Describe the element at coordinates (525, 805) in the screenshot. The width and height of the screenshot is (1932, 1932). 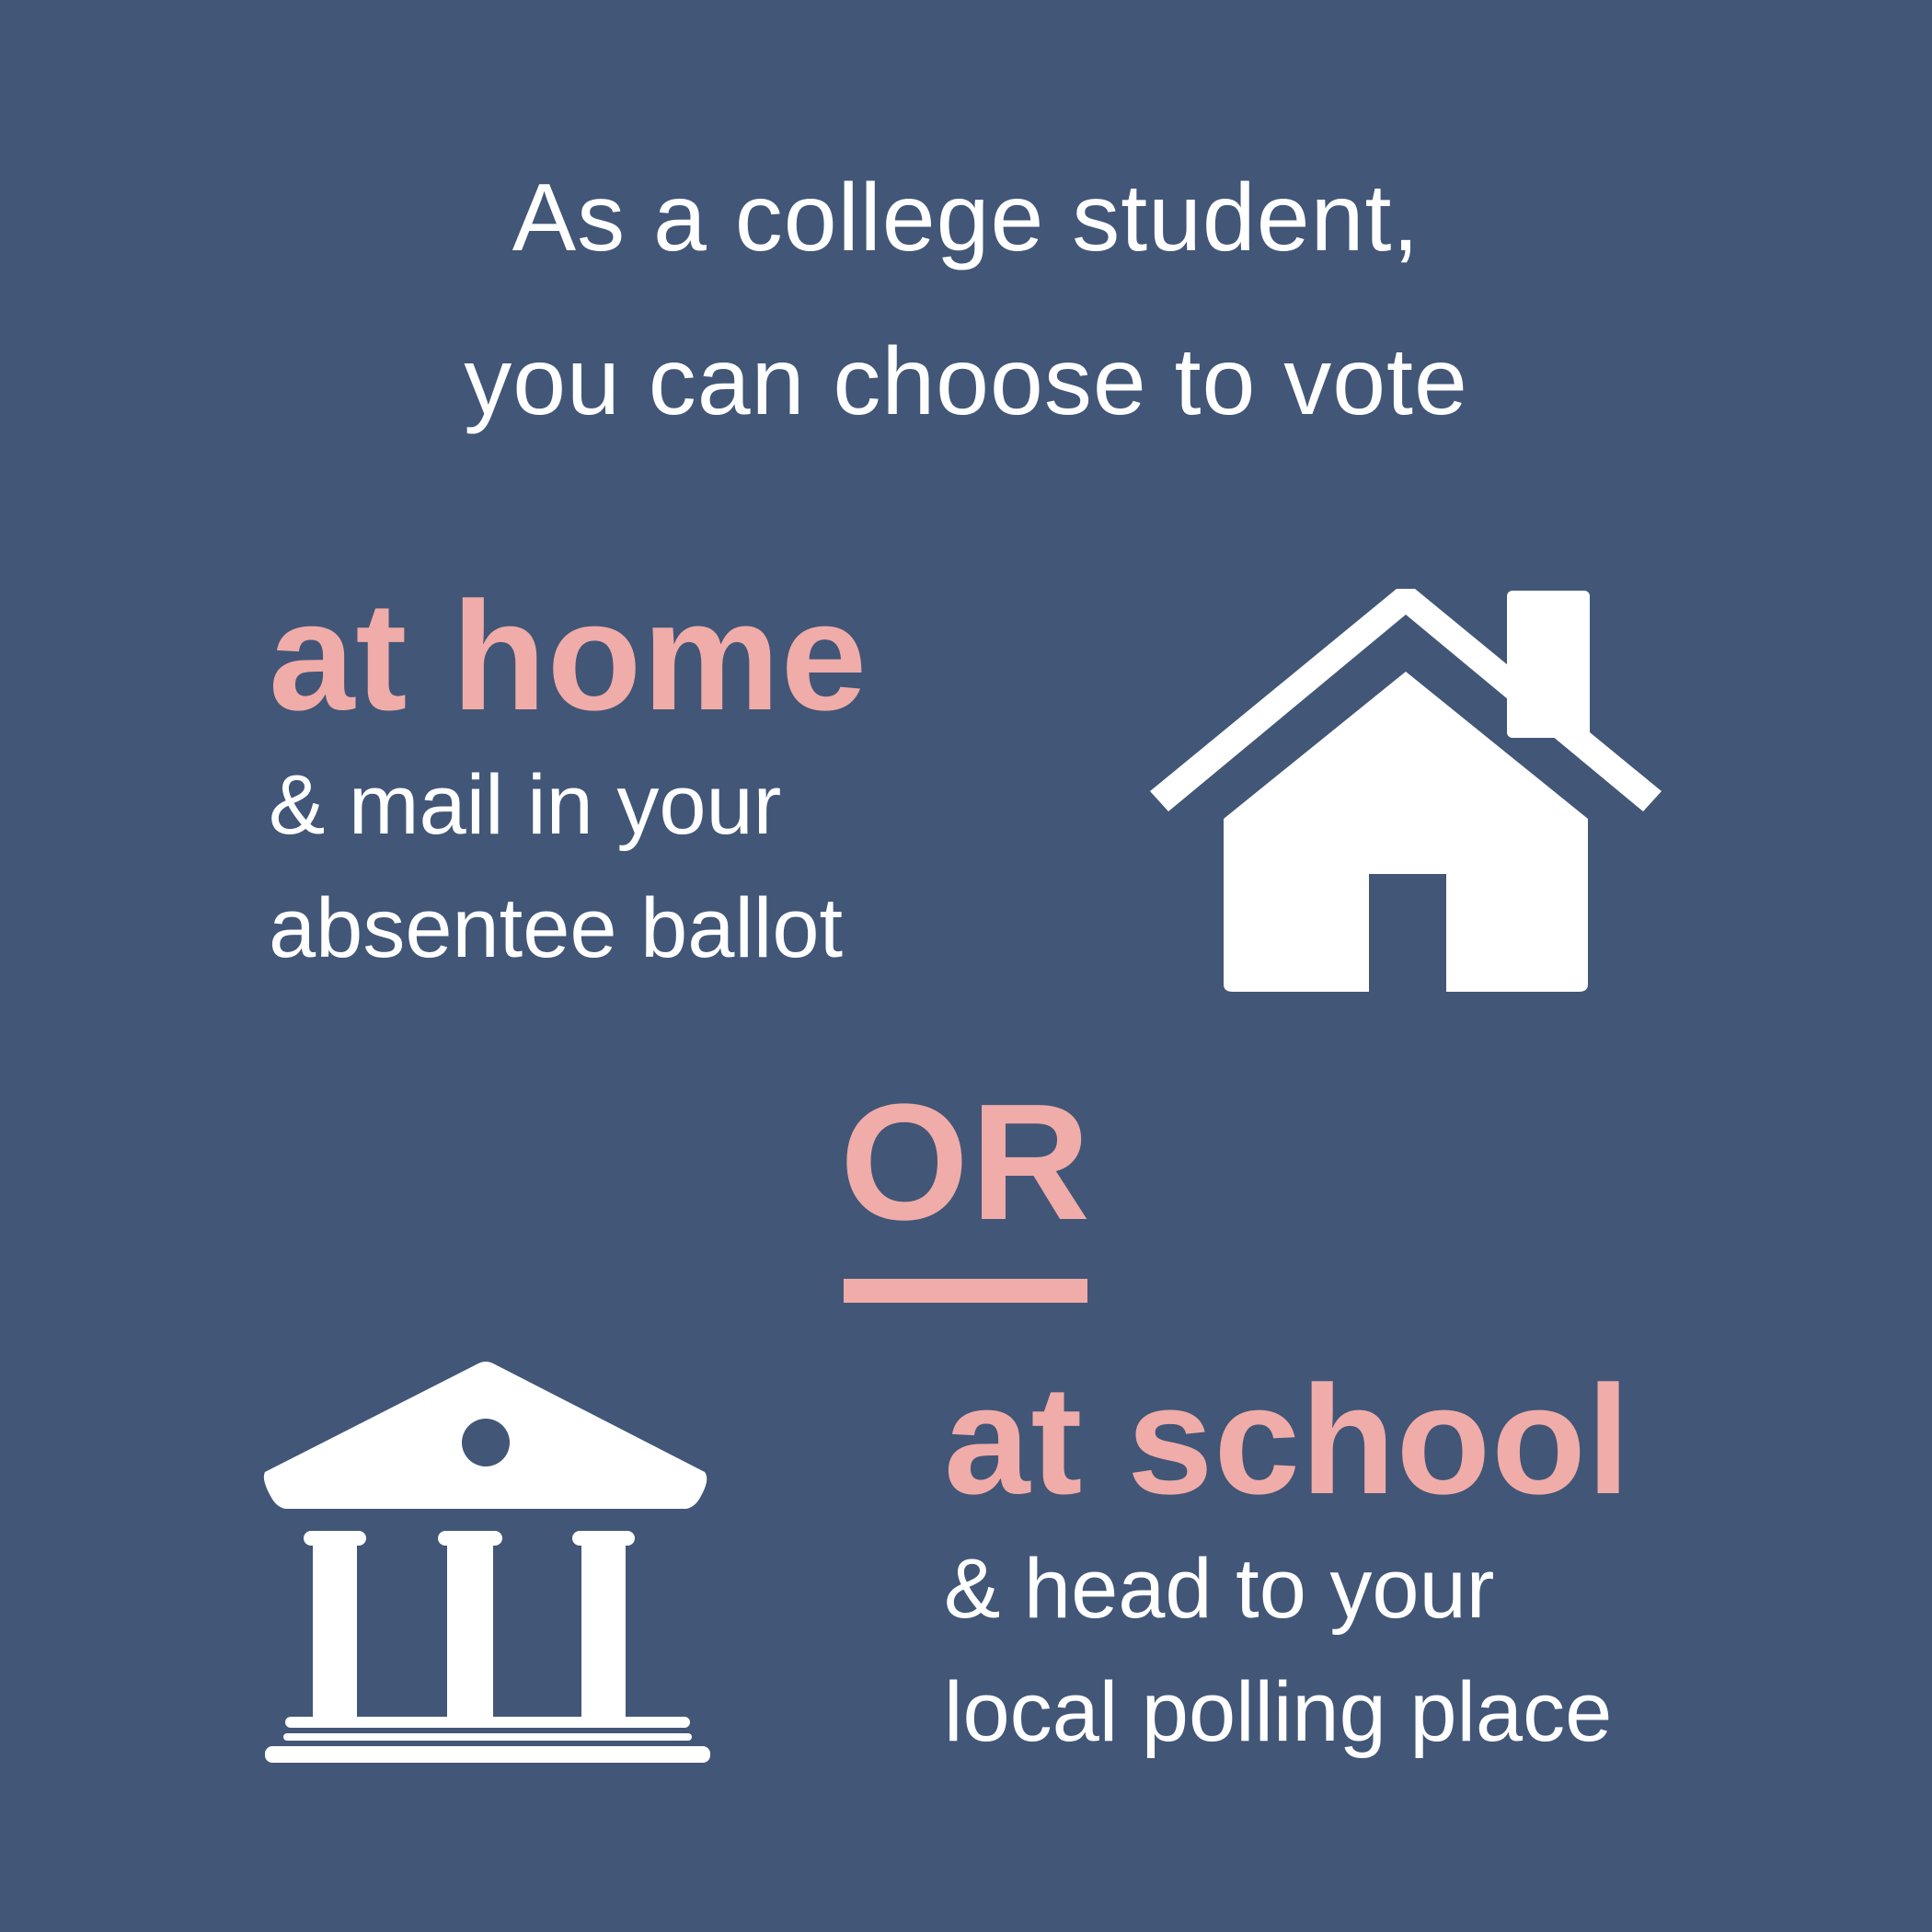
I see `home-subtext-line-1: & mail in your` at that location.